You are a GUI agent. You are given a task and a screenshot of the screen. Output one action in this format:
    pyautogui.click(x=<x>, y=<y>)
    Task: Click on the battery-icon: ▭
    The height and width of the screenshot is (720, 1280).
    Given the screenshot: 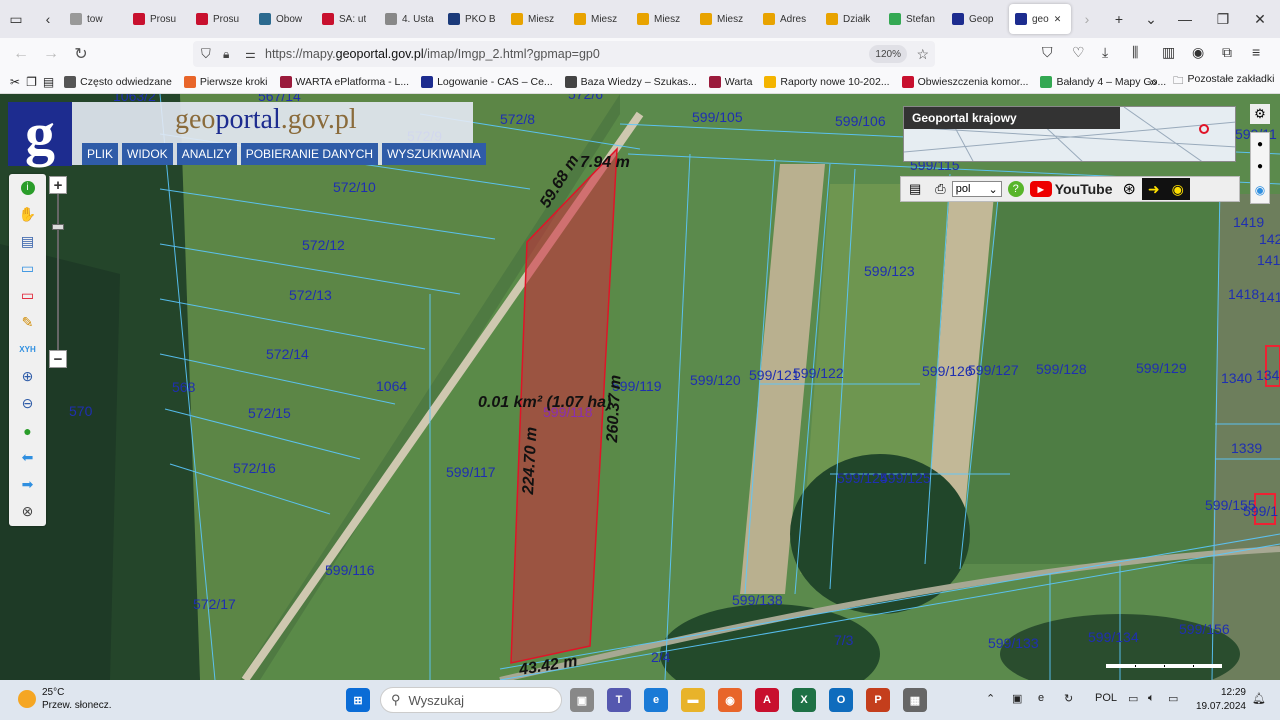 What is the action you would take?
    pyautogui.click(x=1173, y=698)
    